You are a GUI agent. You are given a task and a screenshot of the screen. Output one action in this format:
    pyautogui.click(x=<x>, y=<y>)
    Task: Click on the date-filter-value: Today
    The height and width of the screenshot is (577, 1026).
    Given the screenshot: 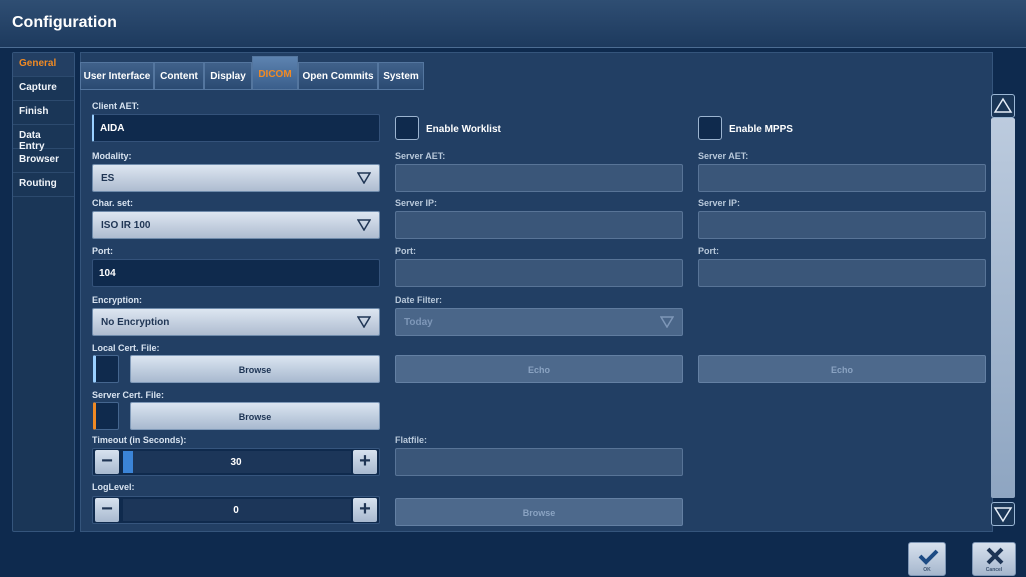 What is the action you would take?
    pyautogui.click(x=418, y=322)
    